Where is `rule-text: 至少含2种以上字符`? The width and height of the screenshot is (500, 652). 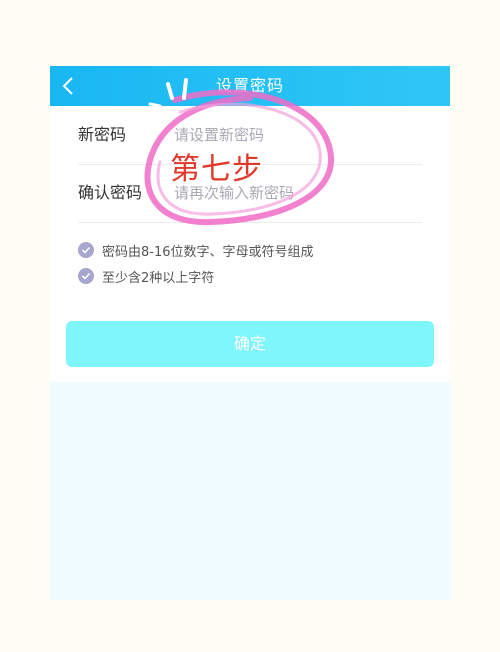
rule-text: 至少含2种以上字符 is located at coordinates (158, 278).